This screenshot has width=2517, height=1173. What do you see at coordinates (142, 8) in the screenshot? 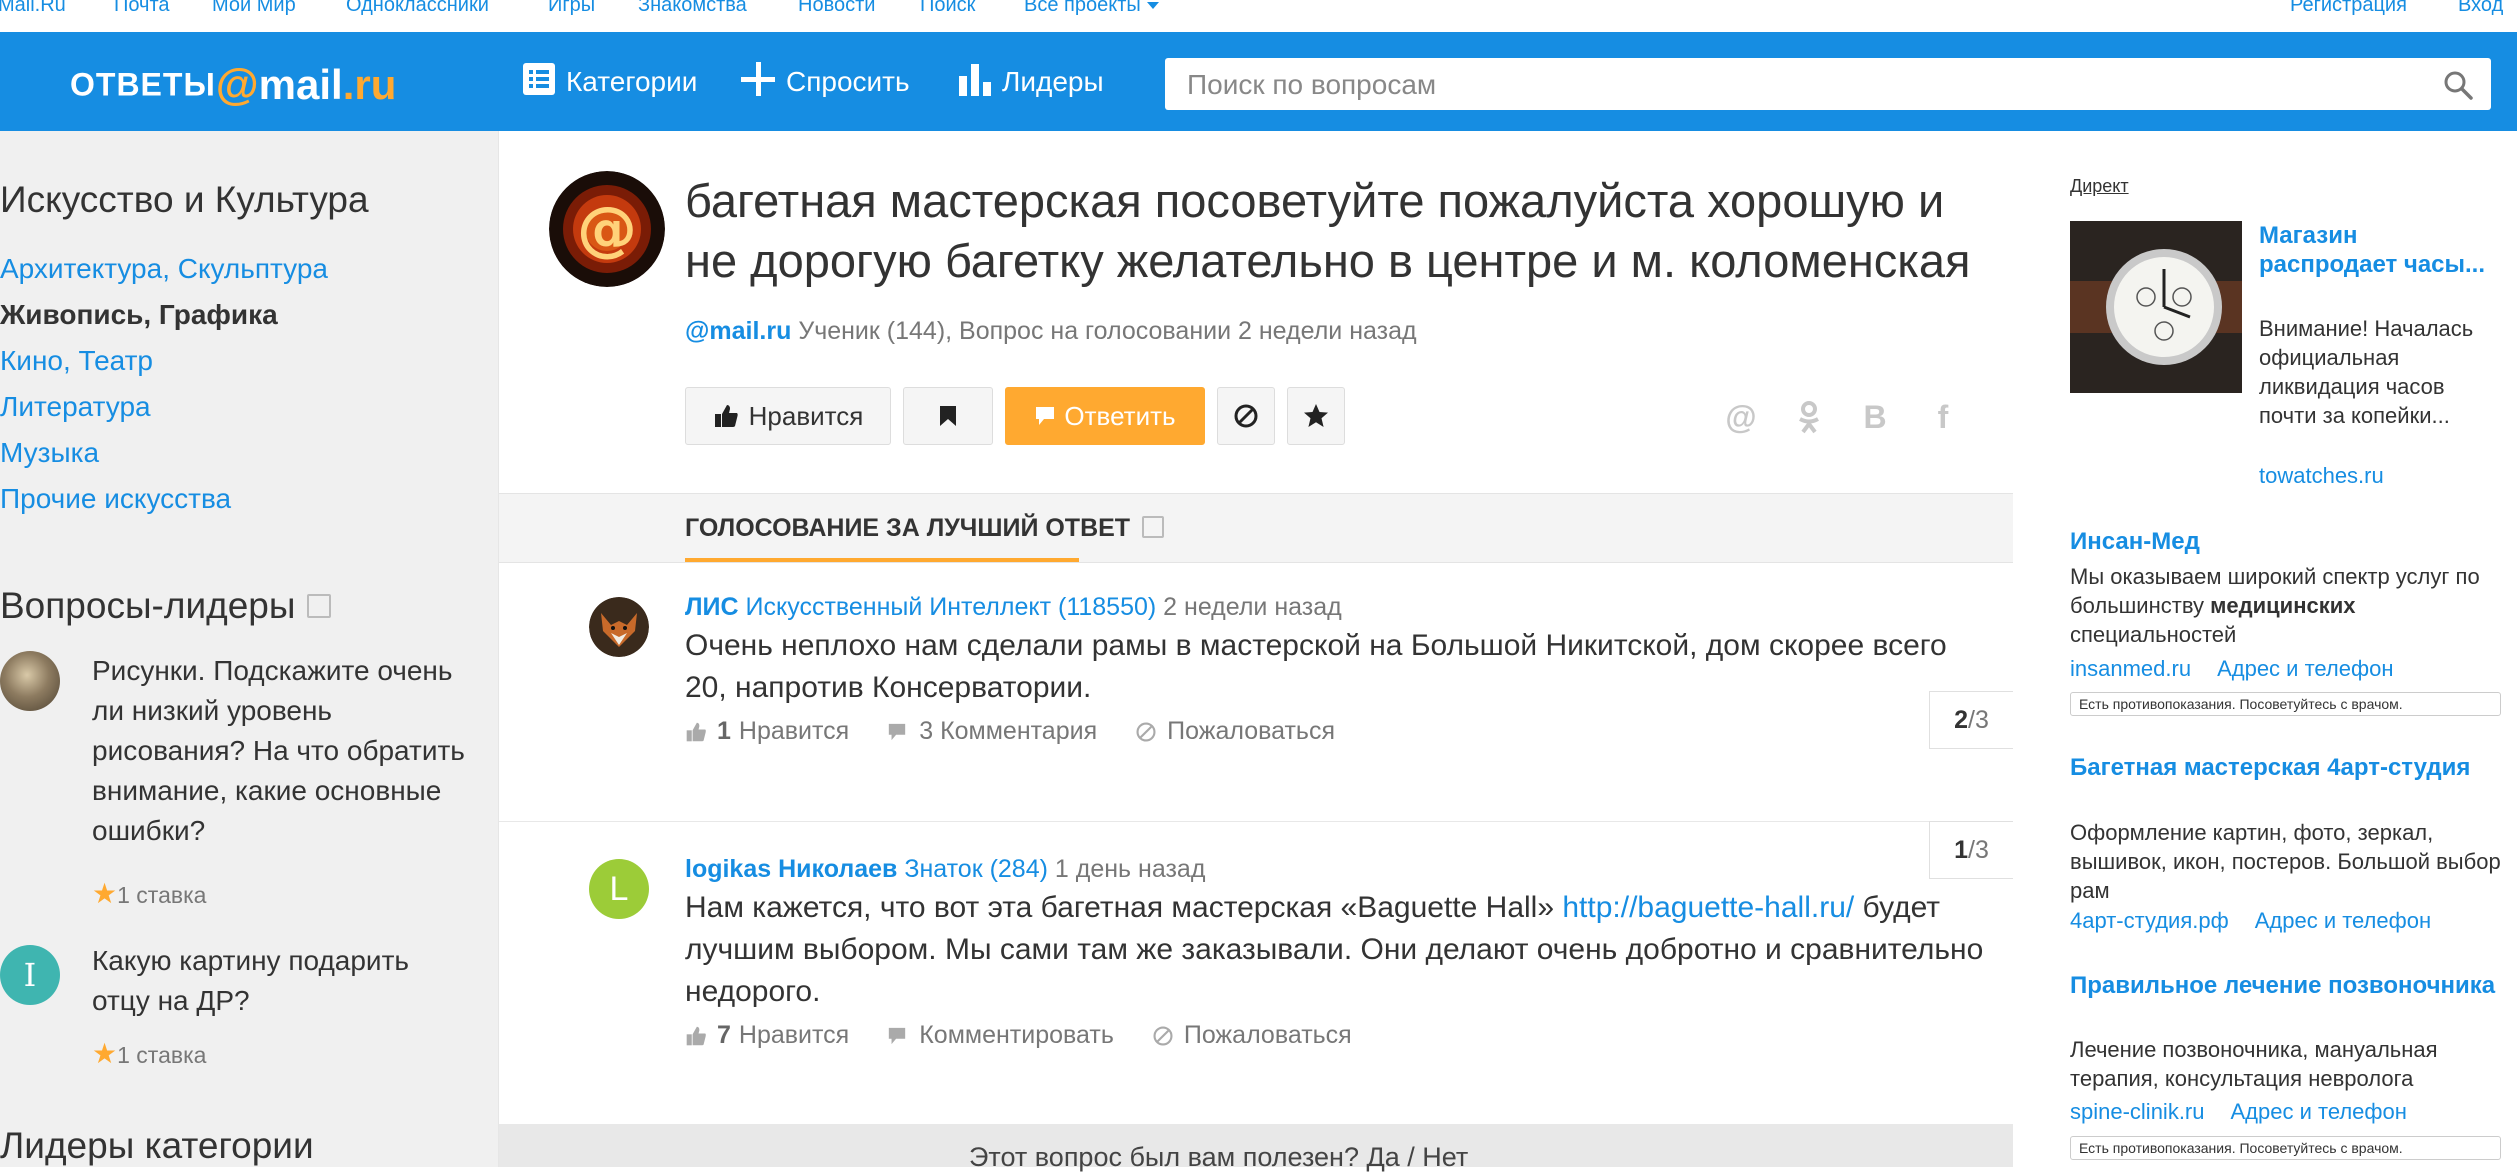
I see `portal-link-mail: Почта` at bounding box center [142, 8].